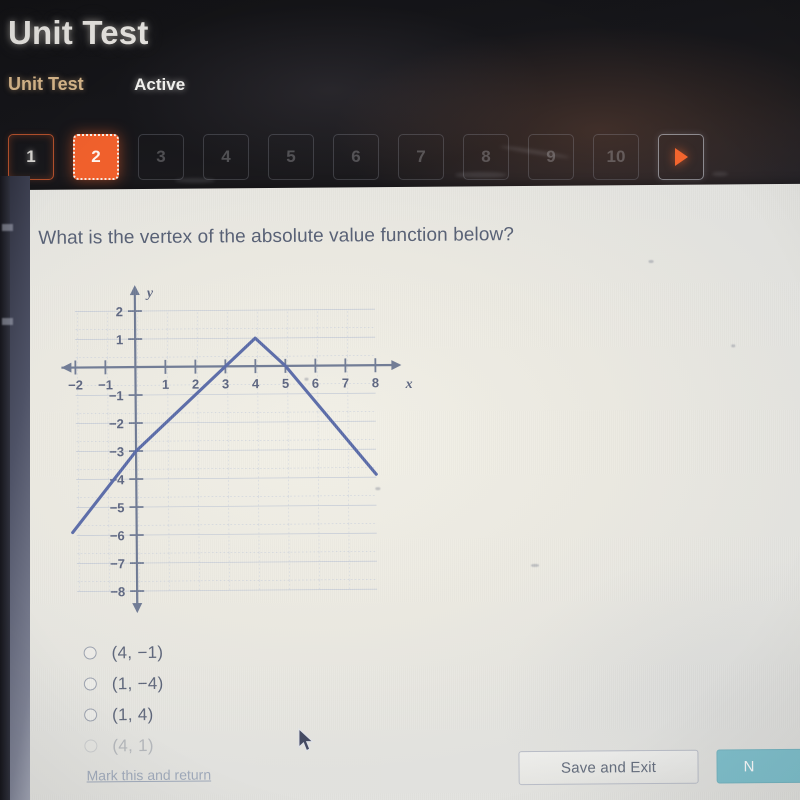 This screenshot has height=800, width=800. I want to click on assessment-status-label: Active, so click(160, 84).